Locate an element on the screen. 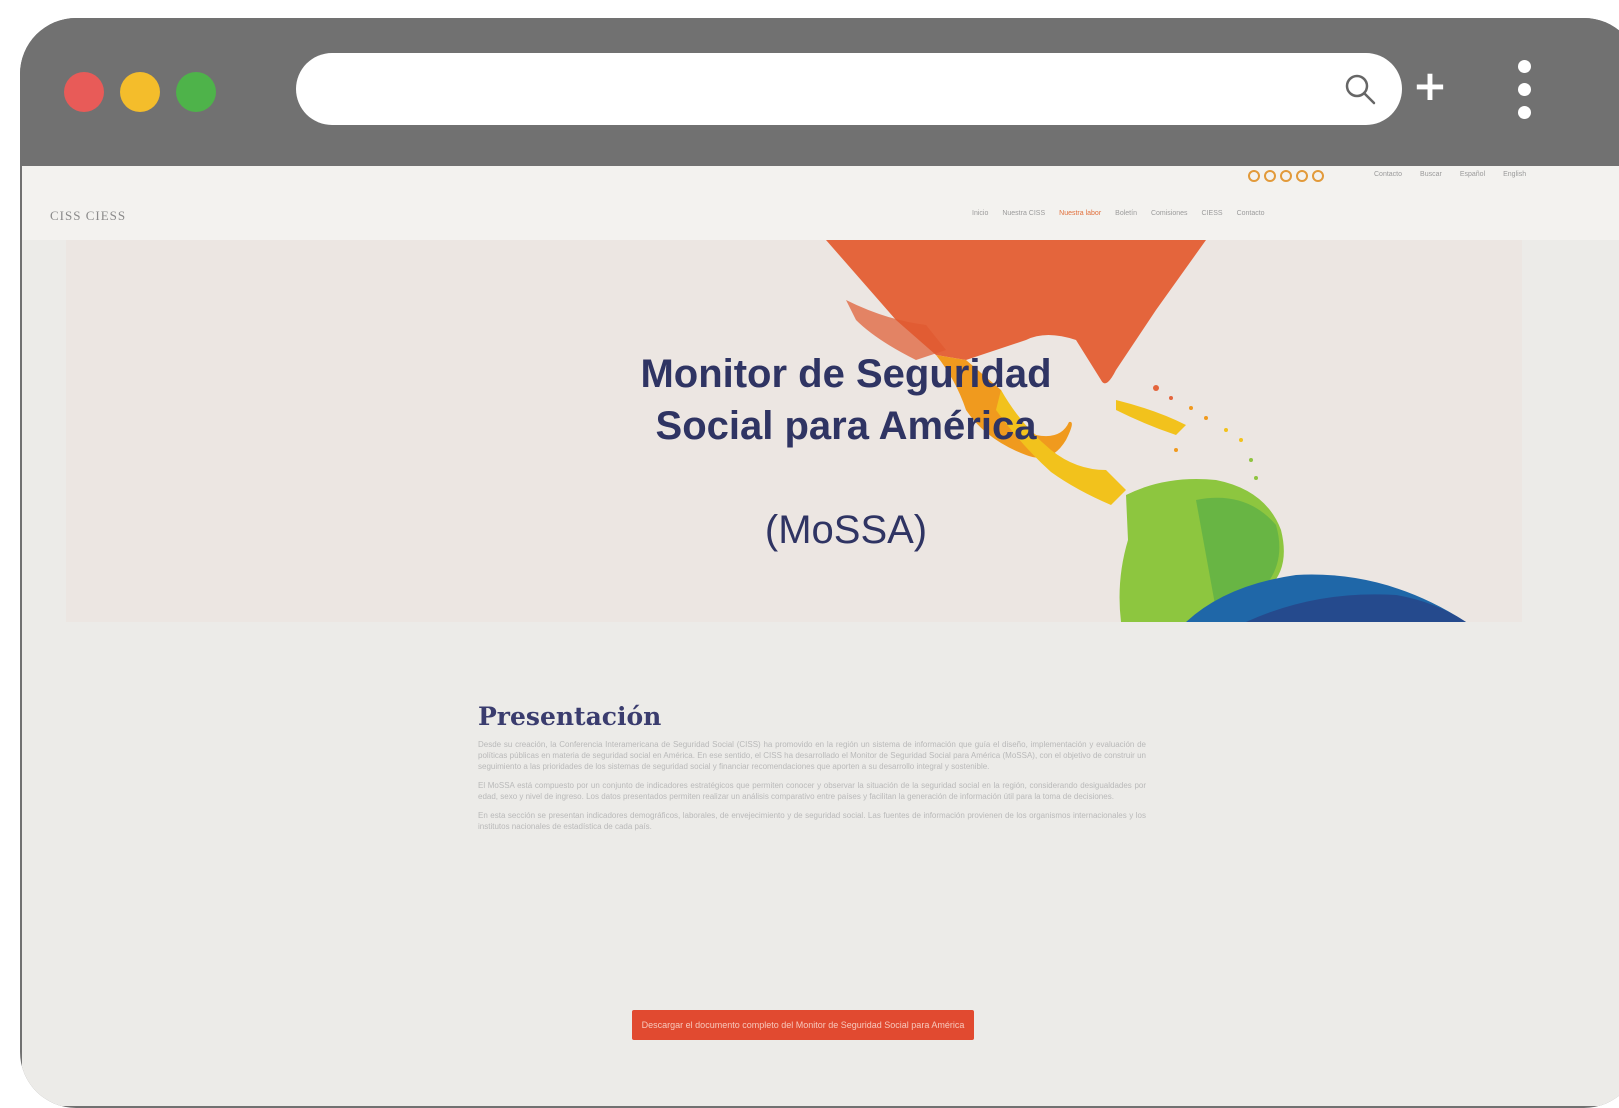  nav-item: Comisiones is located at coordinates (1169, 213).